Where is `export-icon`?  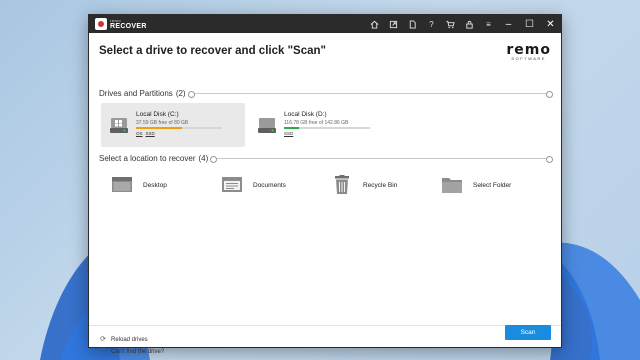 export-icon is located at coordinates (393, 24).